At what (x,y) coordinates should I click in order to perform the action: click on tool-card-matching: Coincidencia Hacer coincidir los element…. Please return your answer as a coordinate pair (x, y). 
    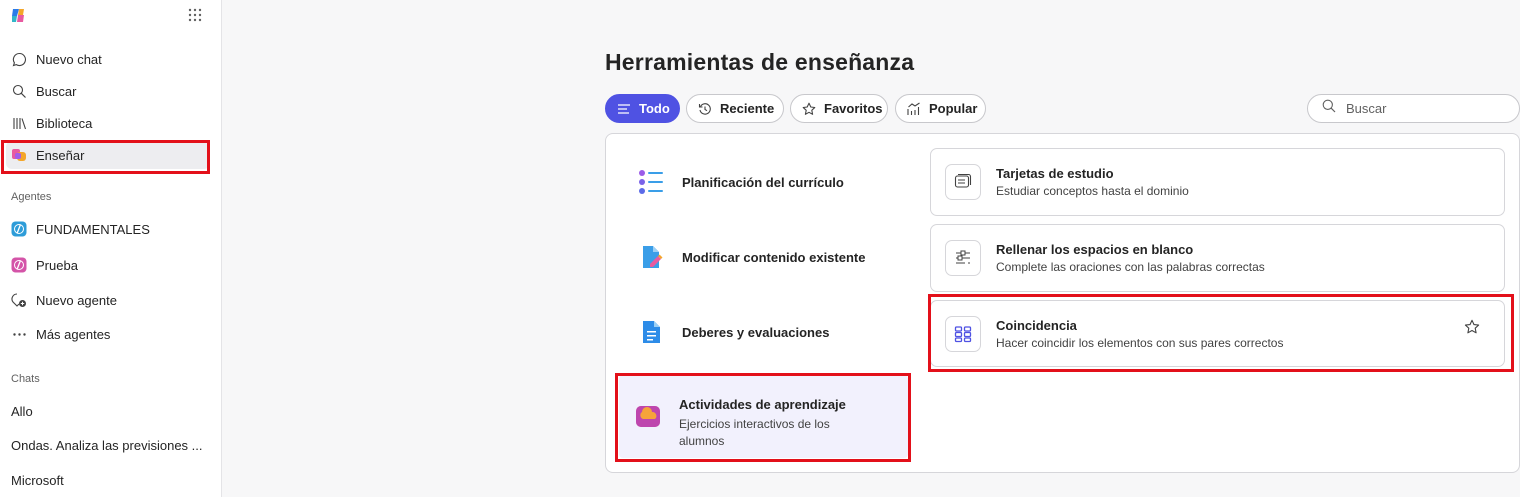
    Looking at the image, I should click on (1217, 333).